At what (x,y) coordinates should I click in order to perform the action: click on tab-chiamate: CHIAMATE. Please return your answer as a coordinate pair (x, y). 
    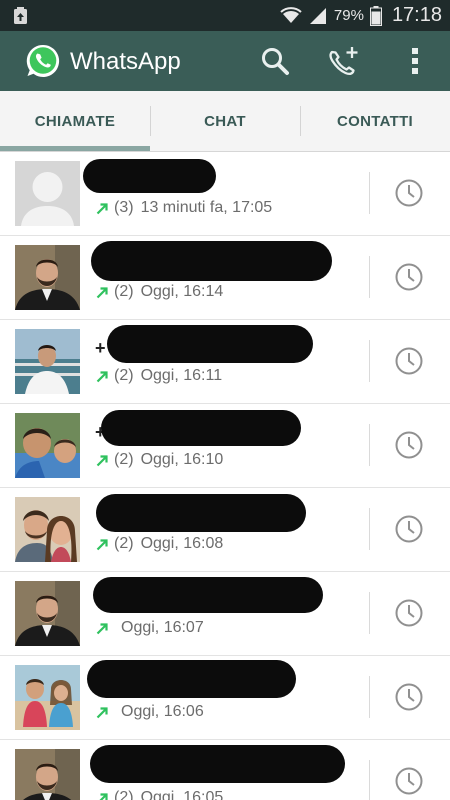
    Looking at the image, I should click on (75, 121).